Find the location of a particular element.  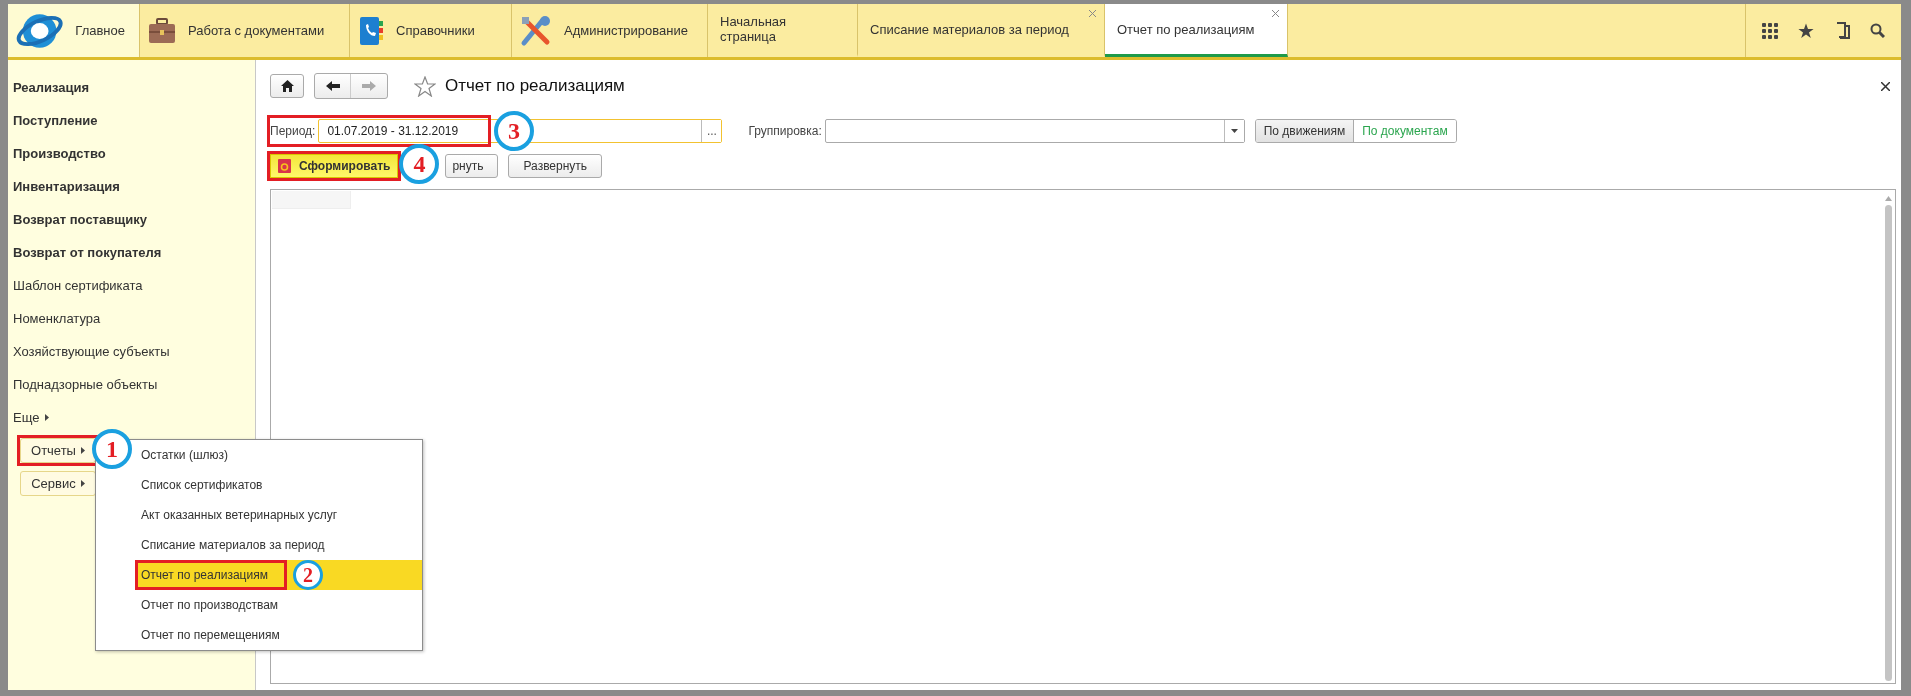

step-number: 2 is located at coordinates (308, 575).